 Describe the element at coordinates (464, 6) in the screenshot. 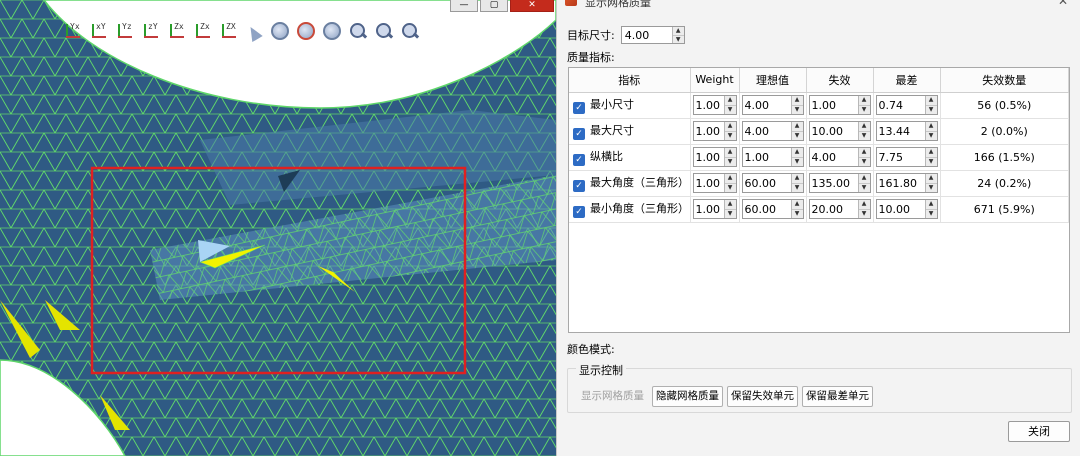

I see `minimize-button: —` at that location.